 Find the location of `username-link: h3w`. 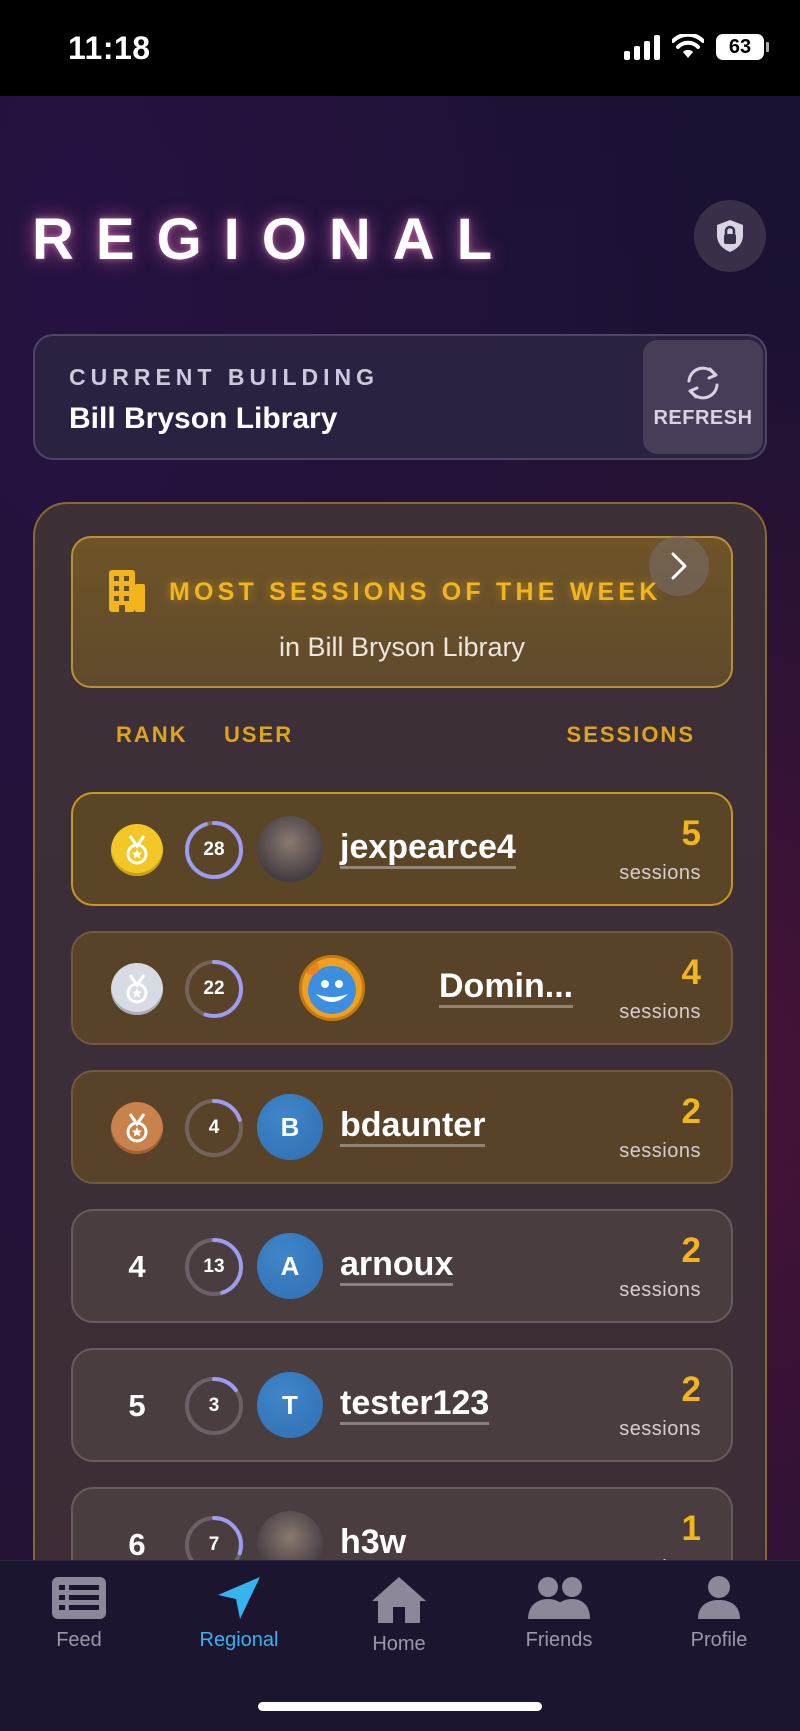

username-link: h3w is located at coordinates (373, 1543).